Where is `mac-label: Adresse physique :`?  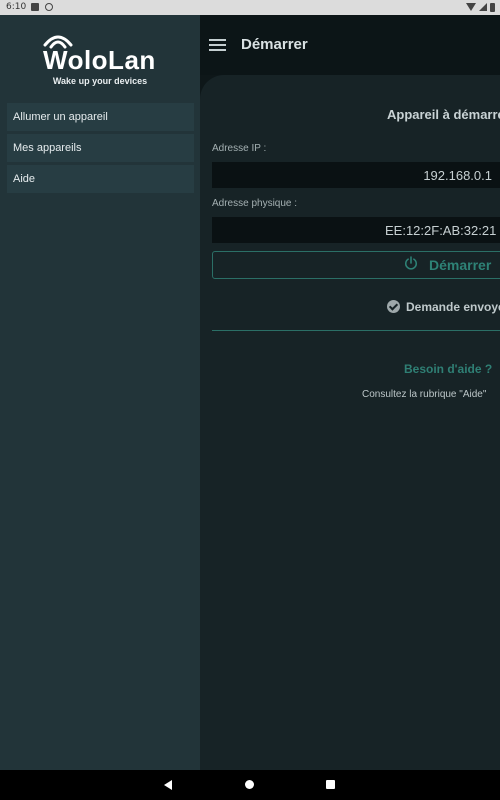
mac-label: Adresse physique : is located at coordinates (255, 203).